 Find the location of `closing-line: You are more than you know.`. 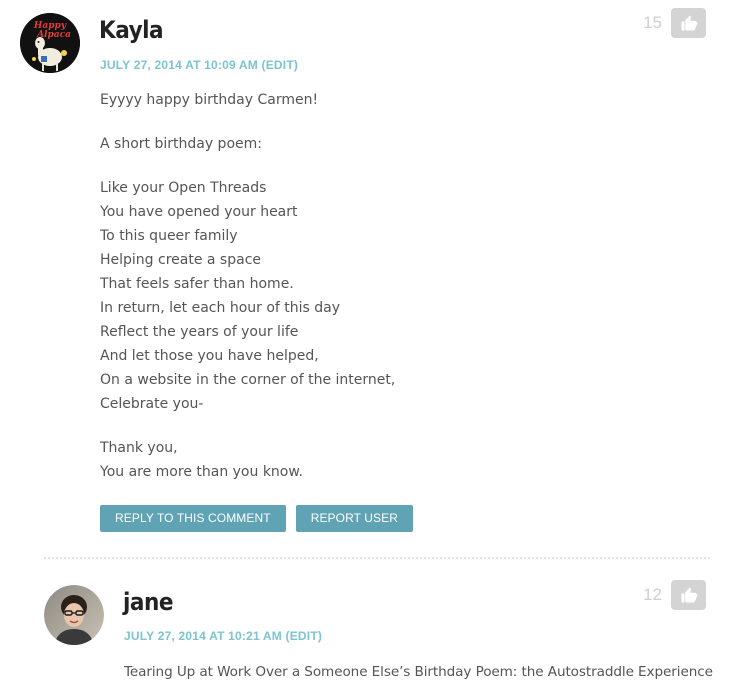

closing-line: You are more than you know. is located at coordinates (201, 472).